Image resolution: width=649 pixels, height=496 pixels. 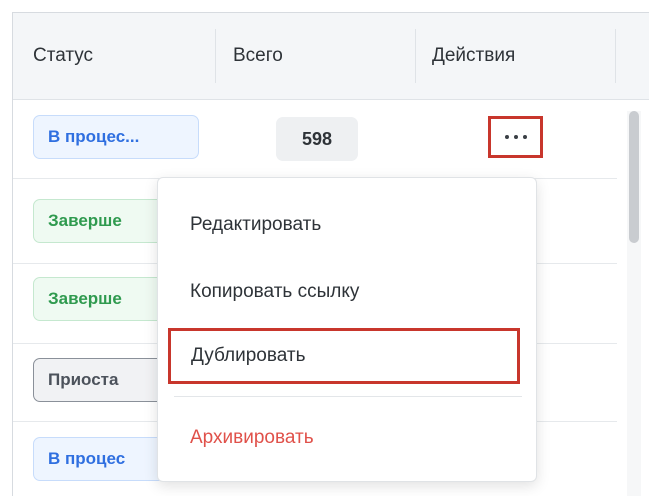 What do you see at coordinates (347, 438) in the screenshot?
I see `menu-item-archive: Архивировать` at bounding box center [347, 438].